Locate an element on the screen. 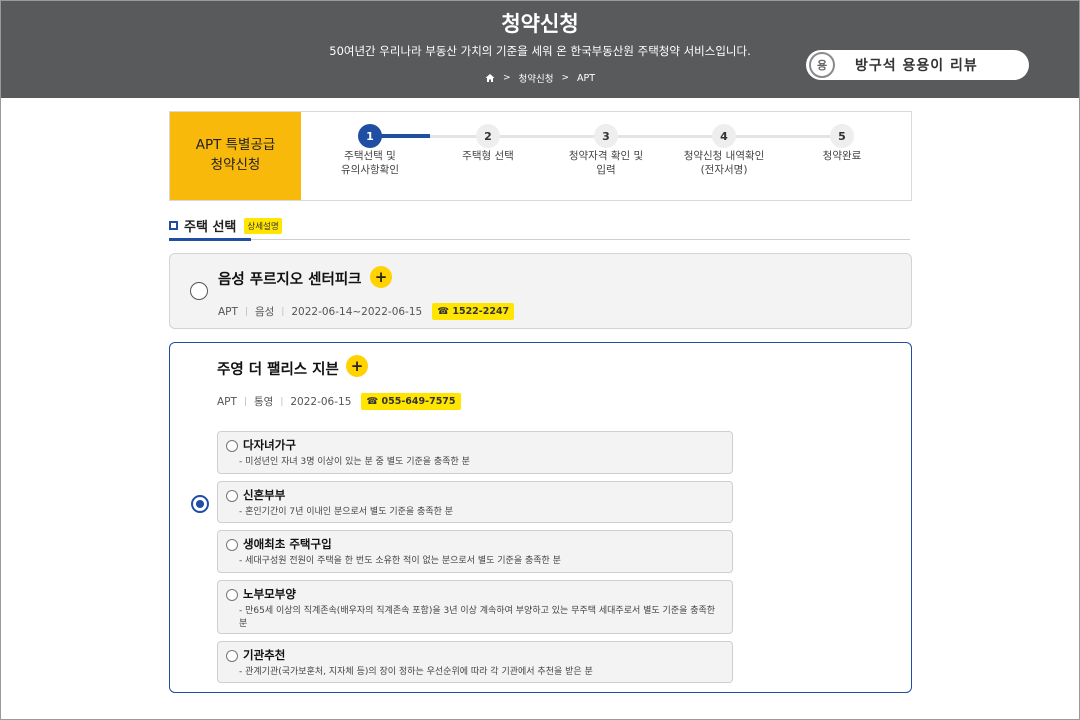  step-3-label: 청약자격 확인 및 입력 is located at coordinates (606, 163).